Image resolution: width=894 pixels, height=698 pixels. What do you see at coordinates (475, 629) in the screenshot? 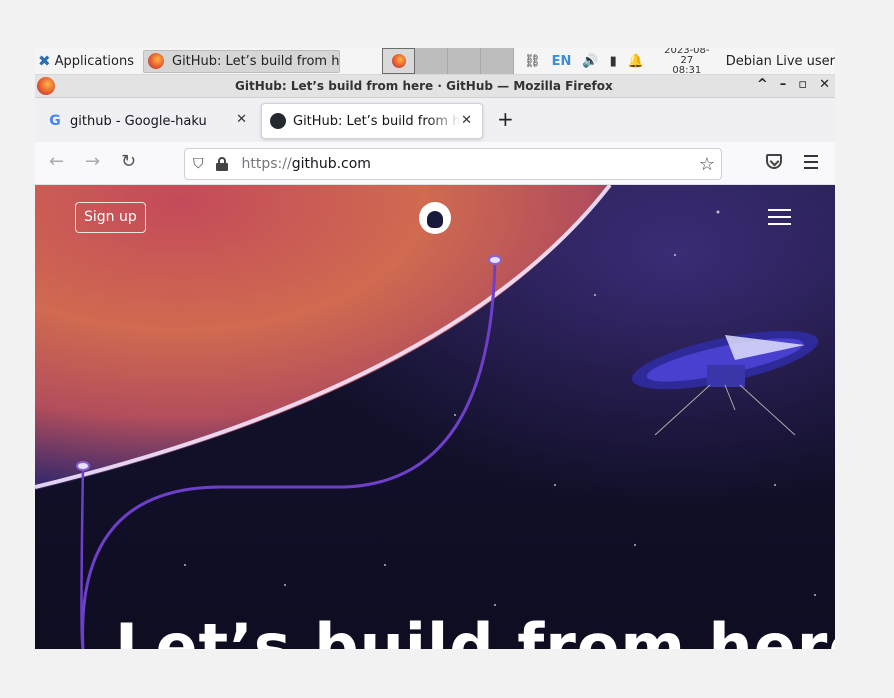
I see `hero-headline: Let’s build from here` at bounding box center [475, 629].